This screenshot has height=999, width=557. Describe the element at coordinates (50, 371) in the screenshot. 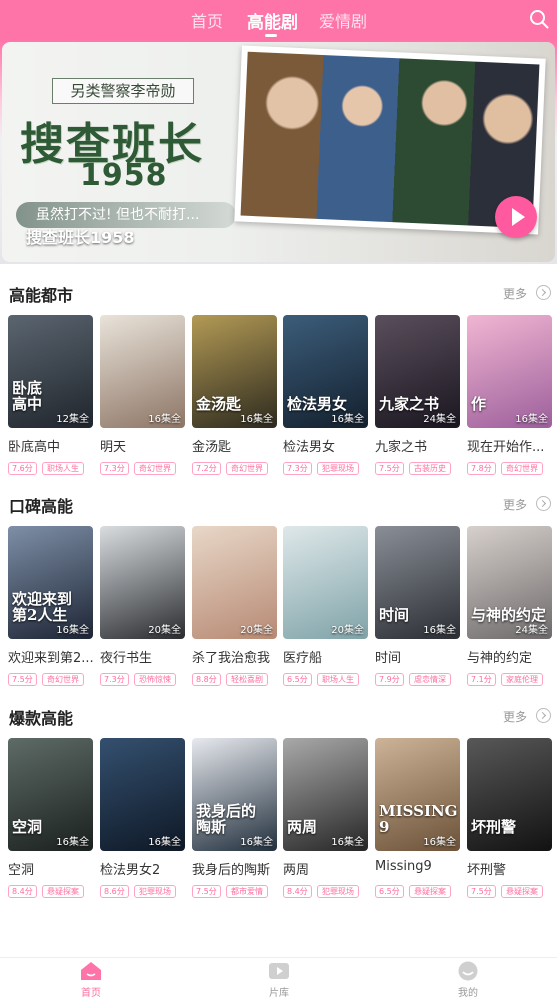

I see `poster-image: 卧底 高中 12集全` at that location.